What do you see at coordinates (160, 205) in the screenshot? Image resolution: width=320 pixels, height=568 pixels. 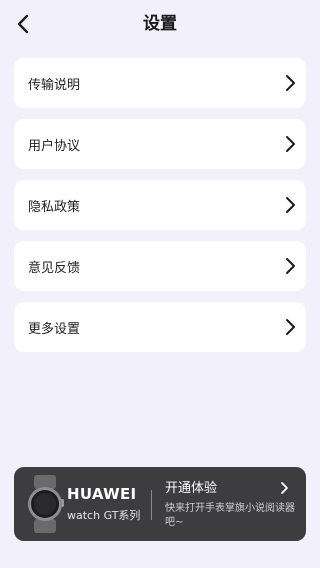 I see `menu-item-privacy-policy: 隐私政策` at bounding box center [160, 205].